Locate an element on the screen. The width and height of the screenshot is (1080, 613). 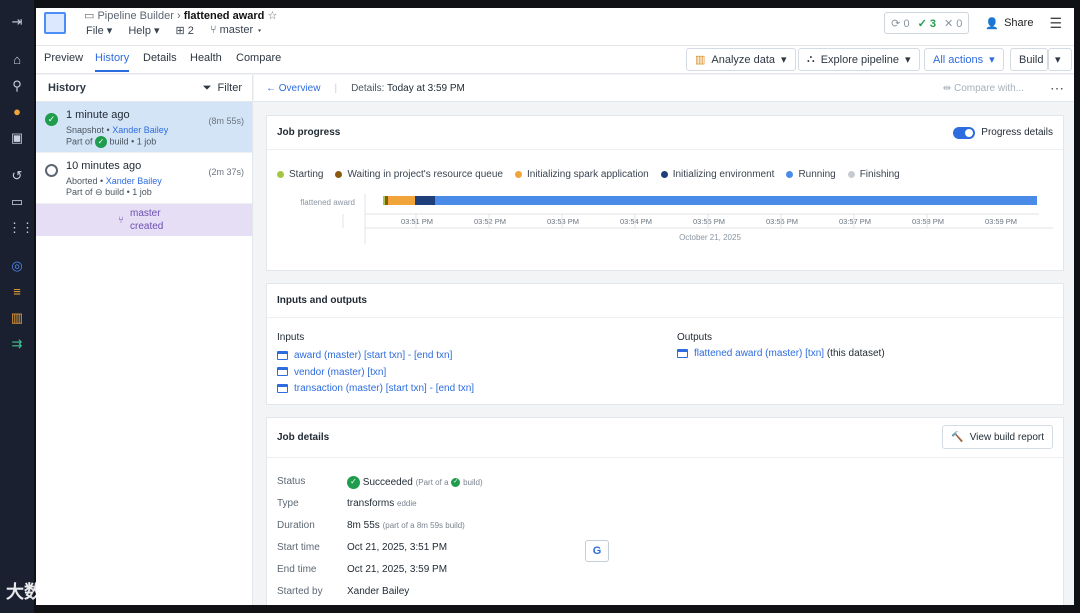
tab-details: Details is located at coordinates (160, 58).